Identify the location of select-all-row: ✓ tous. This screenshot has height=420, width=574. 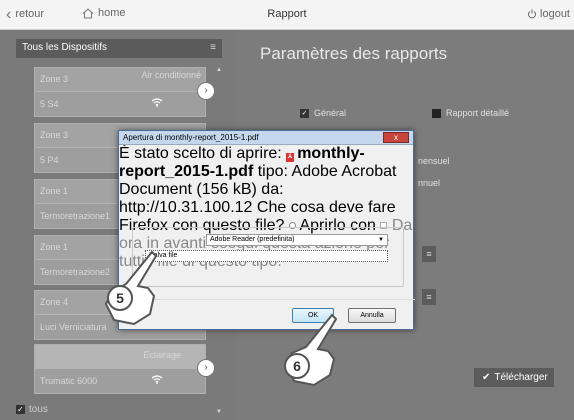
(32, 409).